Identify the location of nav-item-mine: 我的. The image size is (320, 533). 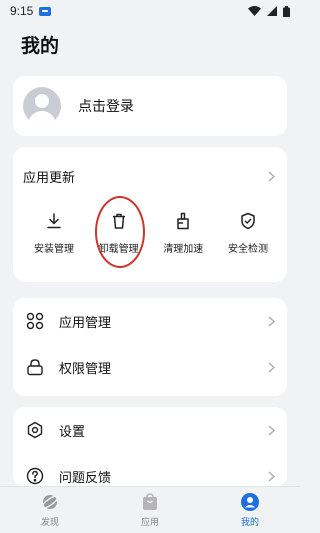
(250, 510).